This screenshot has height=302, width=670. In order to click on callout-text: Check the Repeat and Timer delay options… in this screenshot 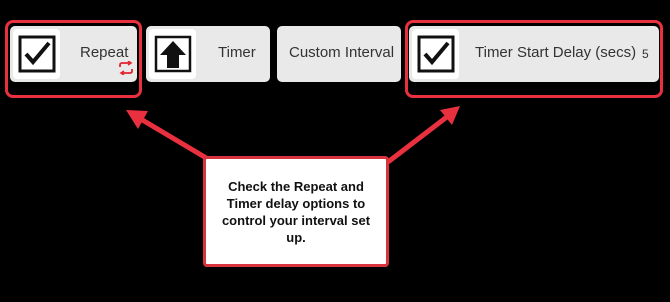, I will do `click(296, 211)`.